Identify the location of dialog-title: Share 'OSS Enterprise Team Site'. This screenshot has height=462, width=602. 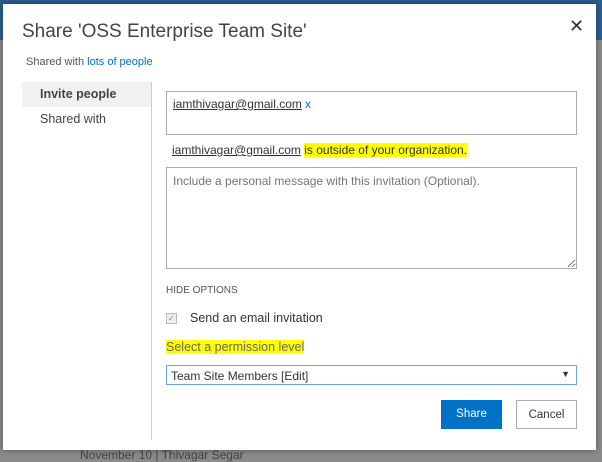
(164, 31).